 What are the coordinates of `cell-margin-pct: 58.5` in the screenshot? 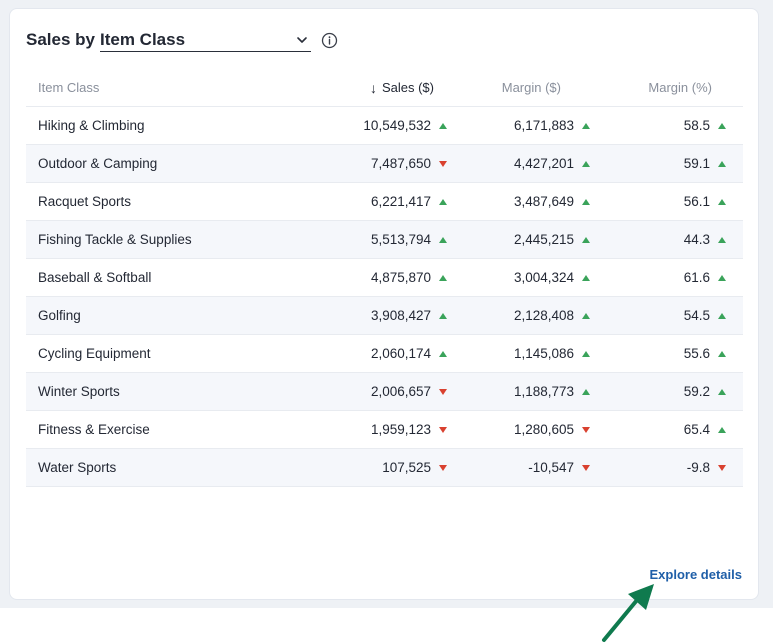 It's located at (668, 125).